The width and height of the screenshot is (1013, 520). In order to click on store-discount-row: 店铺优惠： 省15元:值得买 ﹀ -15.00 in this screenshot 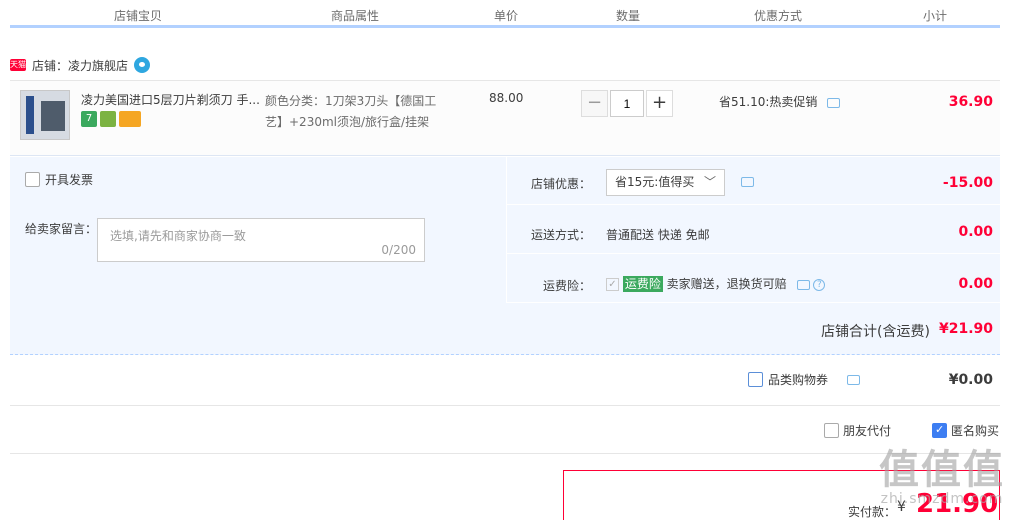, I will do `click(754, 181)`.